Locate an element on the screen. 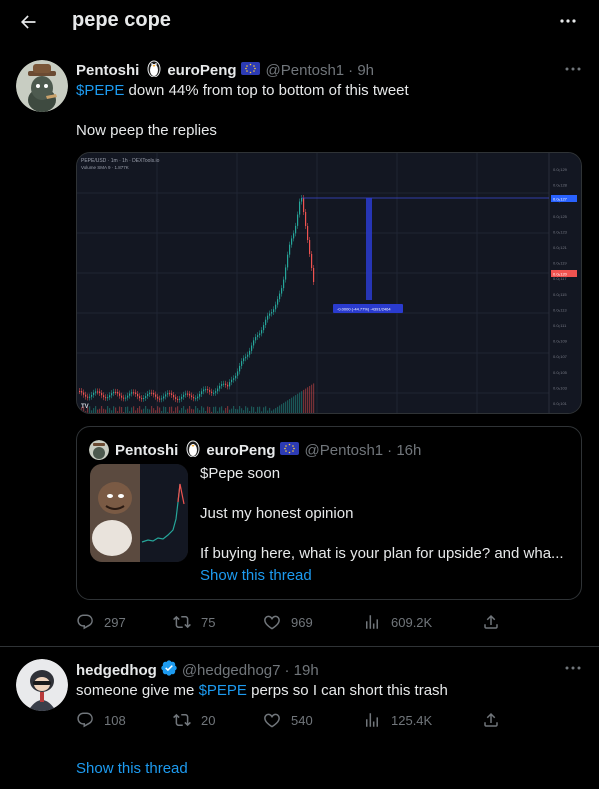 This screenshot has width=599, height=789. tweet1-more-button is located at coordinates (573, 69).